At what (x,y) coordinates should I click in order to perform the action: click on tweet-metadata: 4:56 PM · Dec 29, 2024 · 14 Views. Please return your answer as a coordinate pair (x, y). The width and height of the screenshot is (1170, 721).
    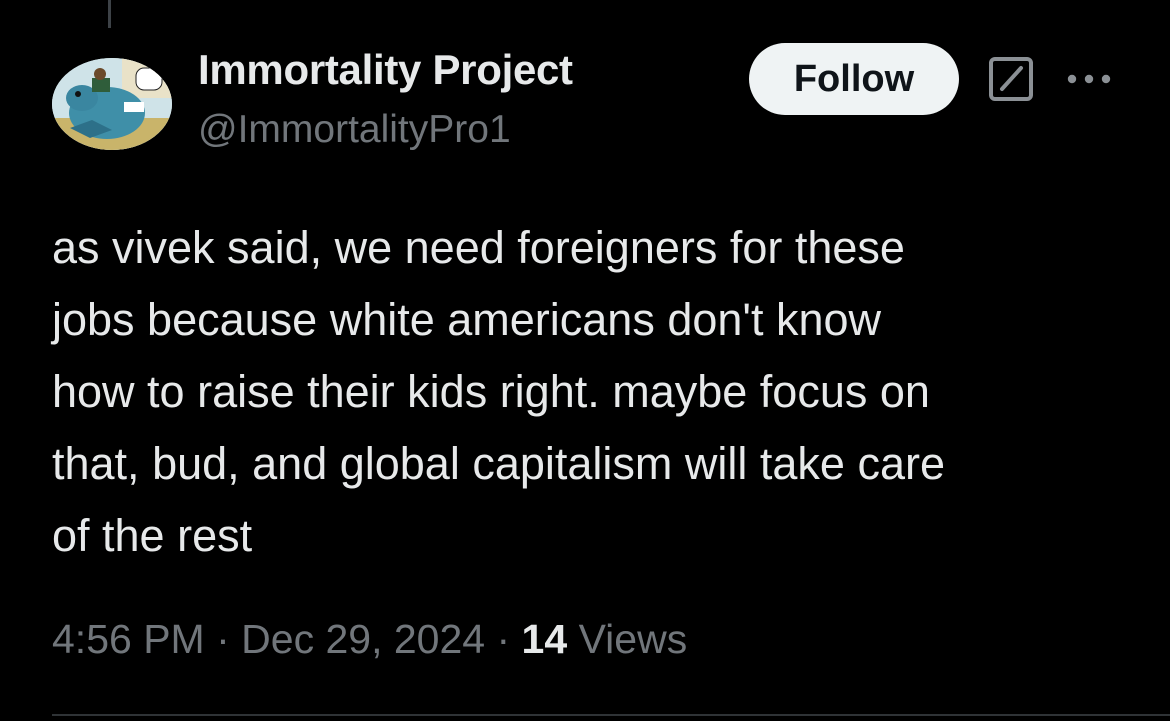
    Looking at the image, I should click on (369, 639).